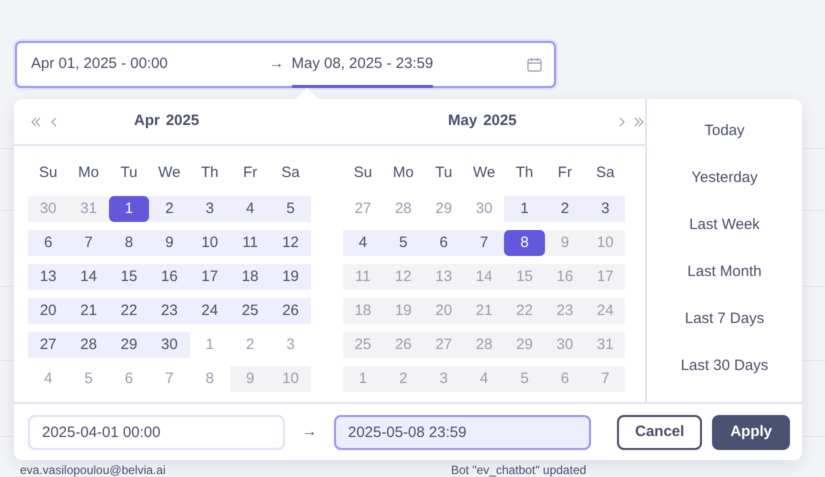  What do you see at coordinates (363, 64) in the screenshot?
I see `range-end-text: May 08, 2025 - 23:59` at bounding box center [363, 64].